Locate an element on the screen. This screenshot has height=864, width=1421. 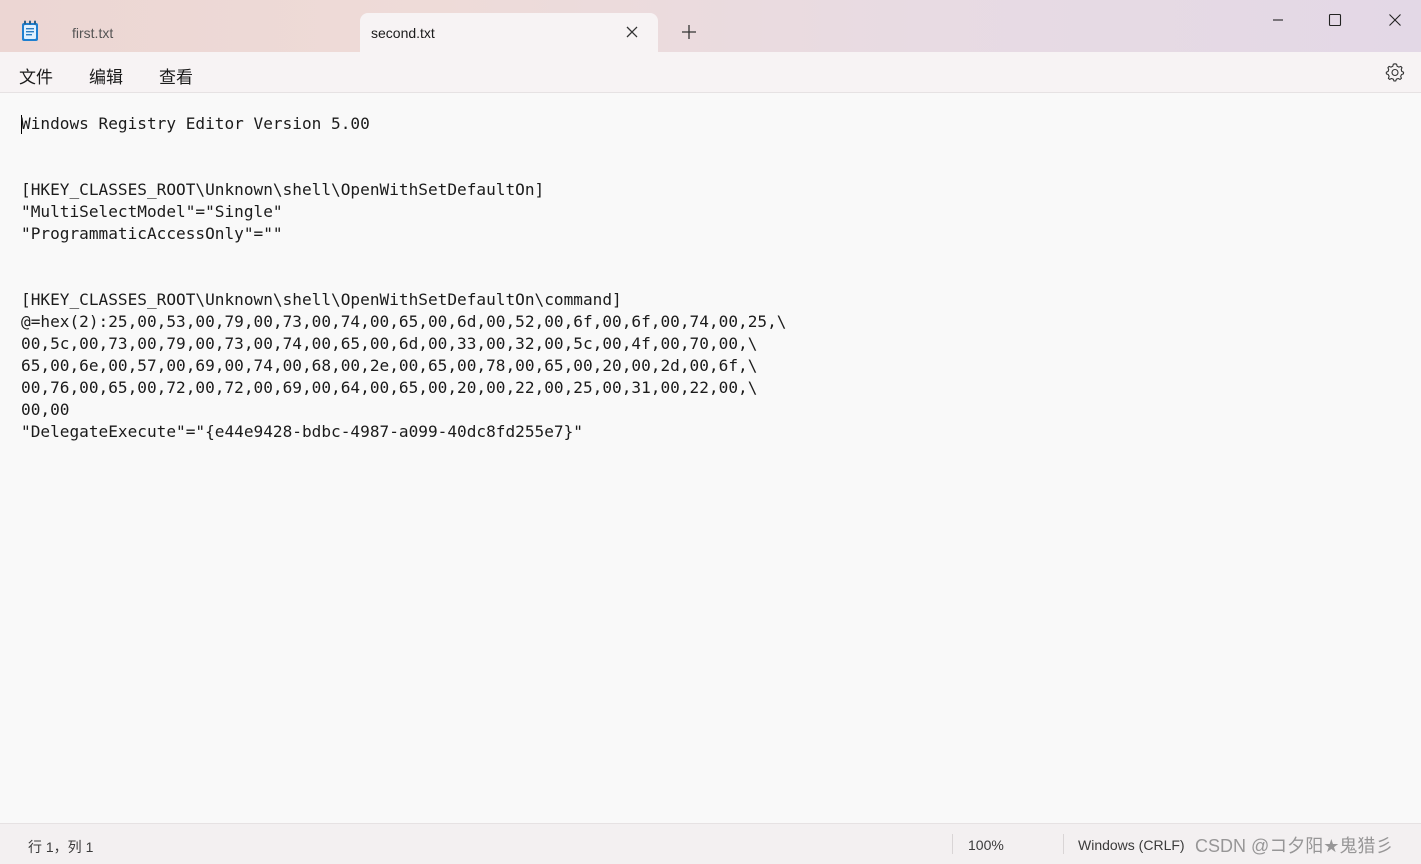
tab-first-txt: first.txt is located at coordinates (206, 32).